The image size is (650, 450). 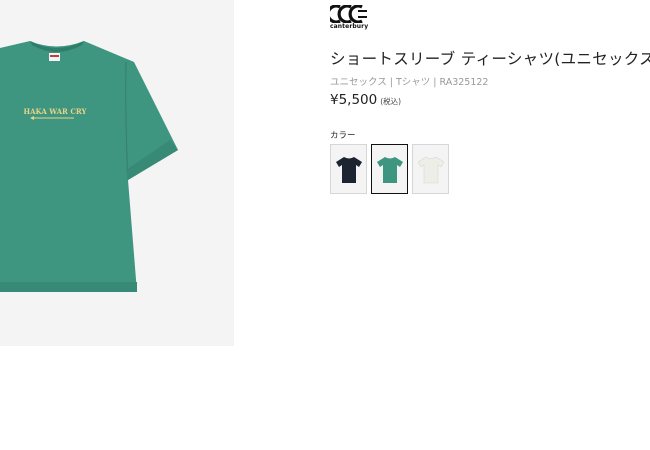 I want to click on tax-label: (税込), so click(x=391, y=101).